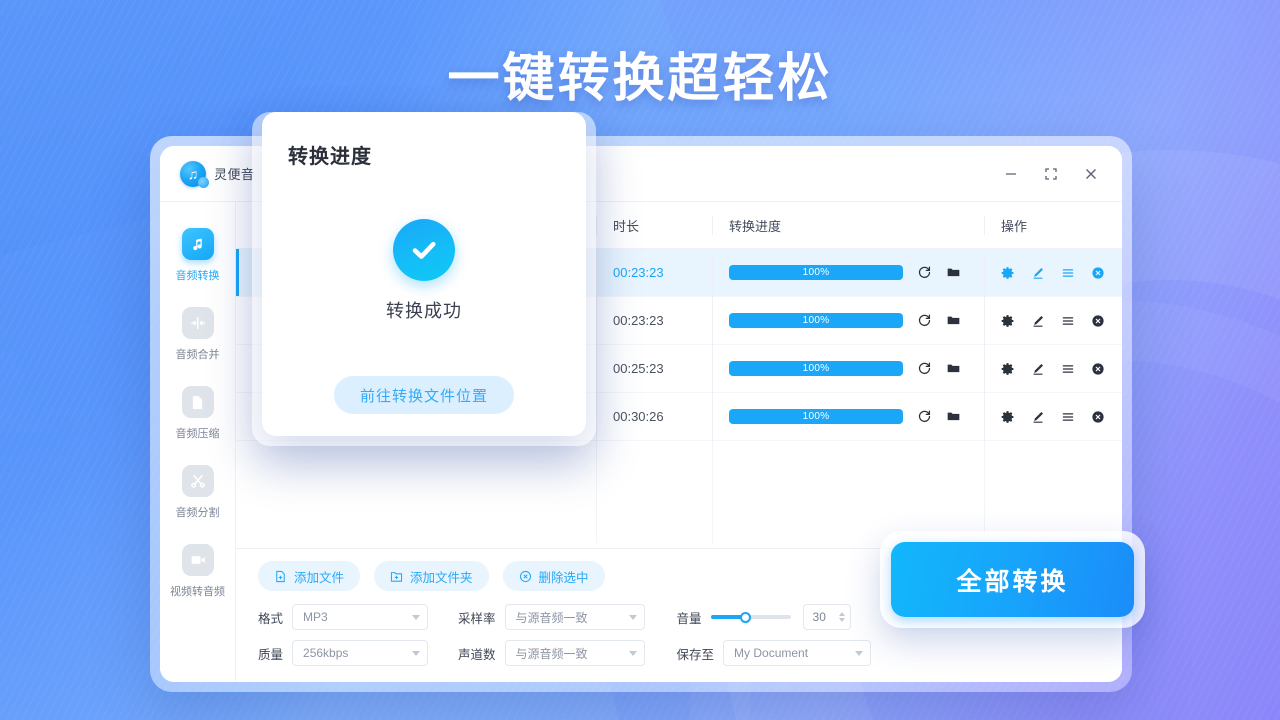 The height and width of the screenshot is (720, 1280). What do you see at coordinates (1091, 174) in the screenshot?
I see `close-button` at bounding box center [1091, 174].